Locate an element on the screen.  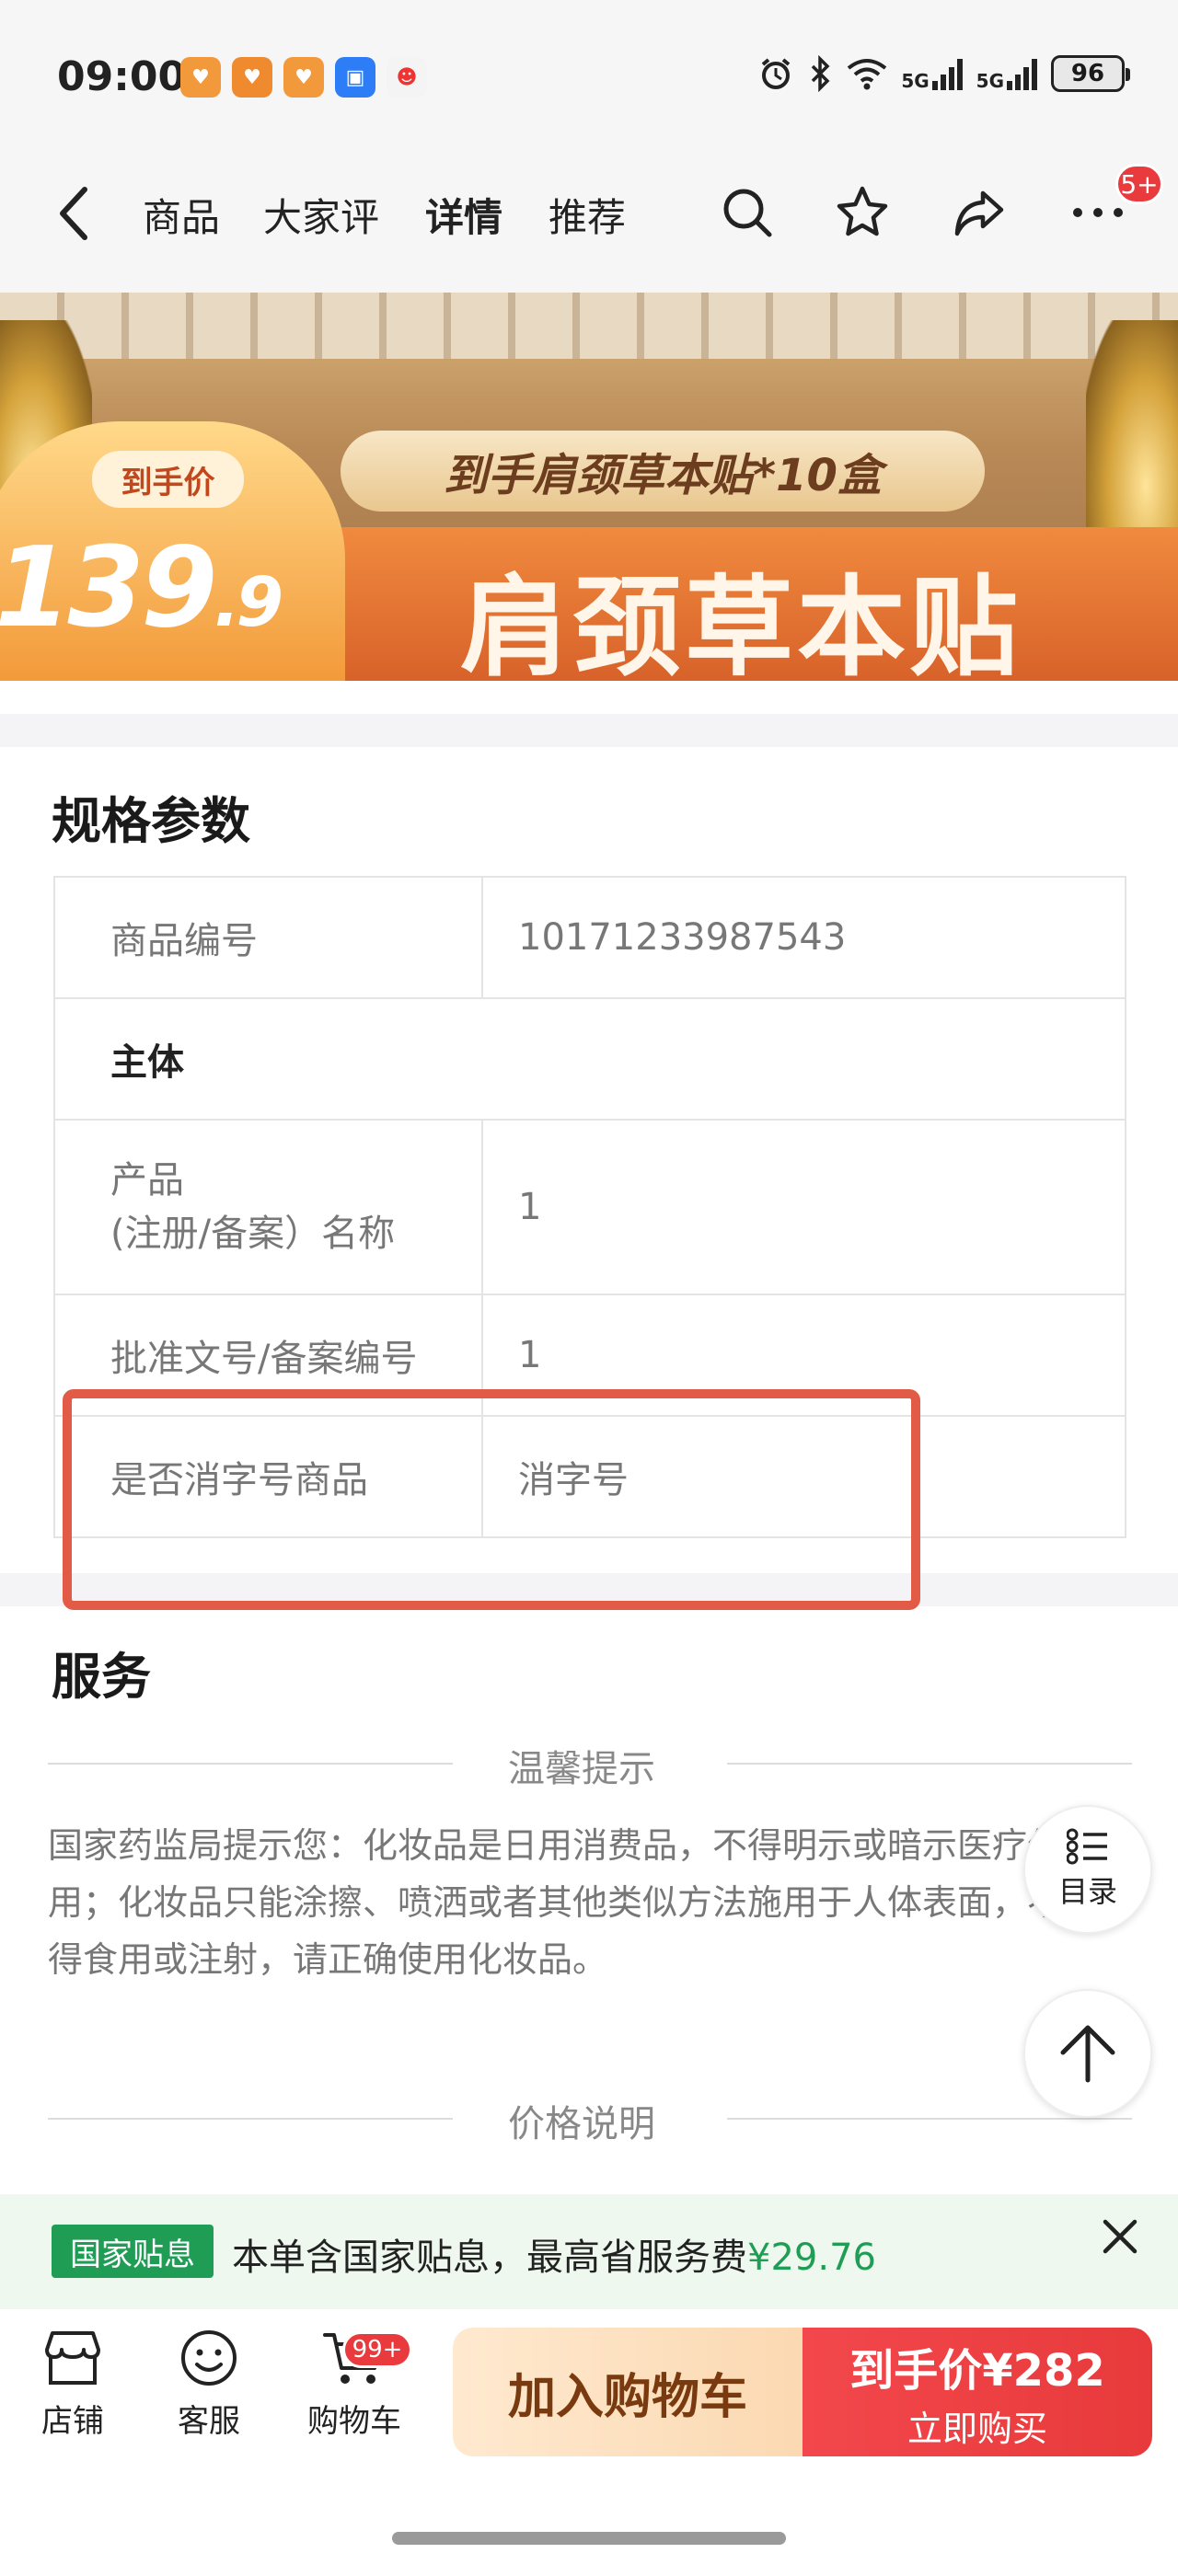
customer-service-button: 客服 is located at coordinates (209, 2384).